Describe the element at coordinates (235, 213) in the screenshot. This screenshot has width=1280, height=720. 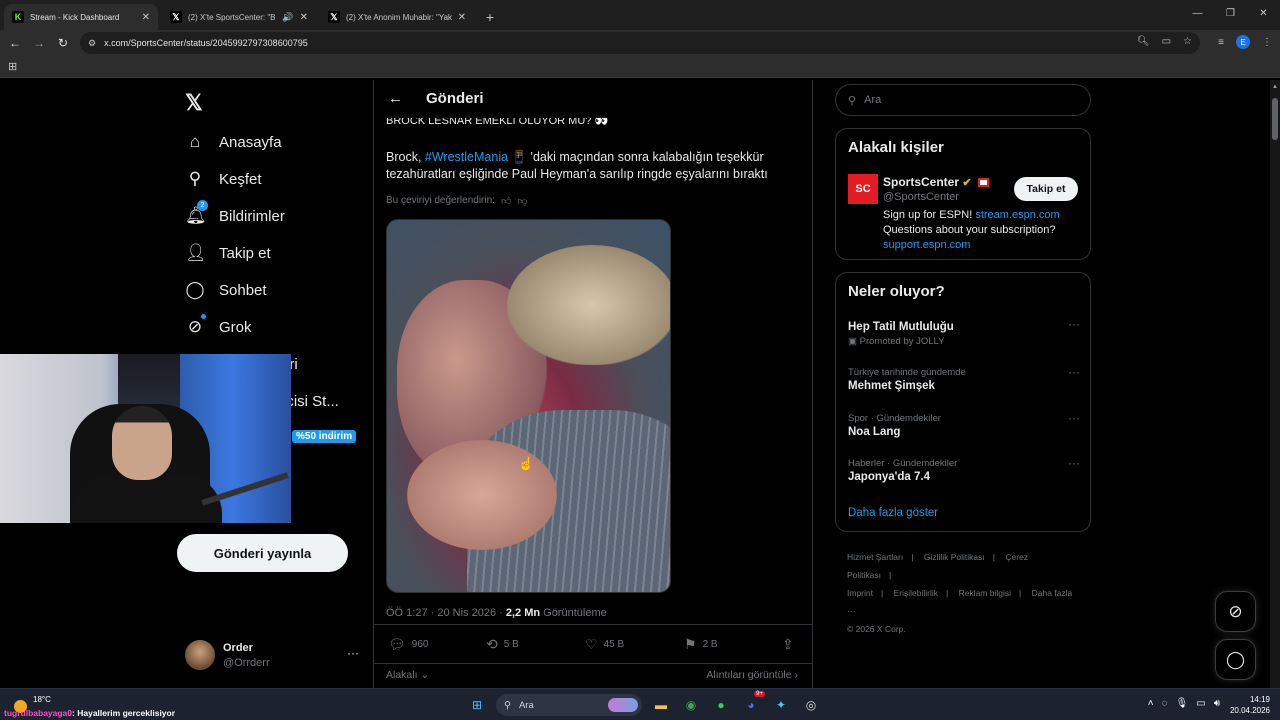
I see `nav-notifications: 🔔︎ 2 Bildirimler` at that location.